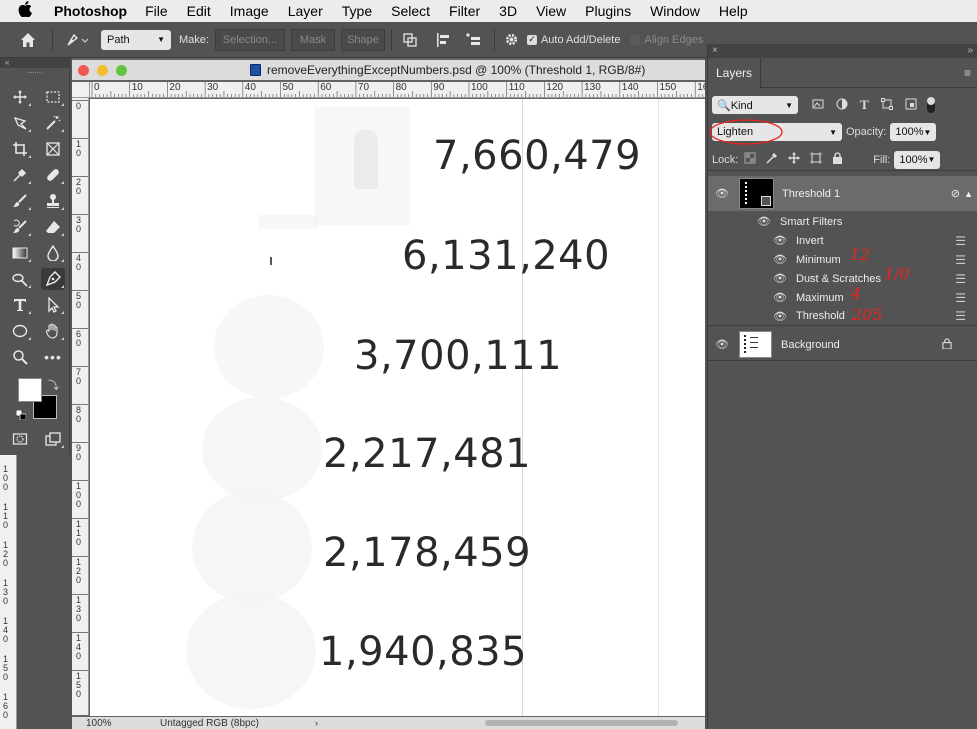  Describe the element at coordinates (837, 159) in the screenshot. I see `lock-all-icon` at that location.